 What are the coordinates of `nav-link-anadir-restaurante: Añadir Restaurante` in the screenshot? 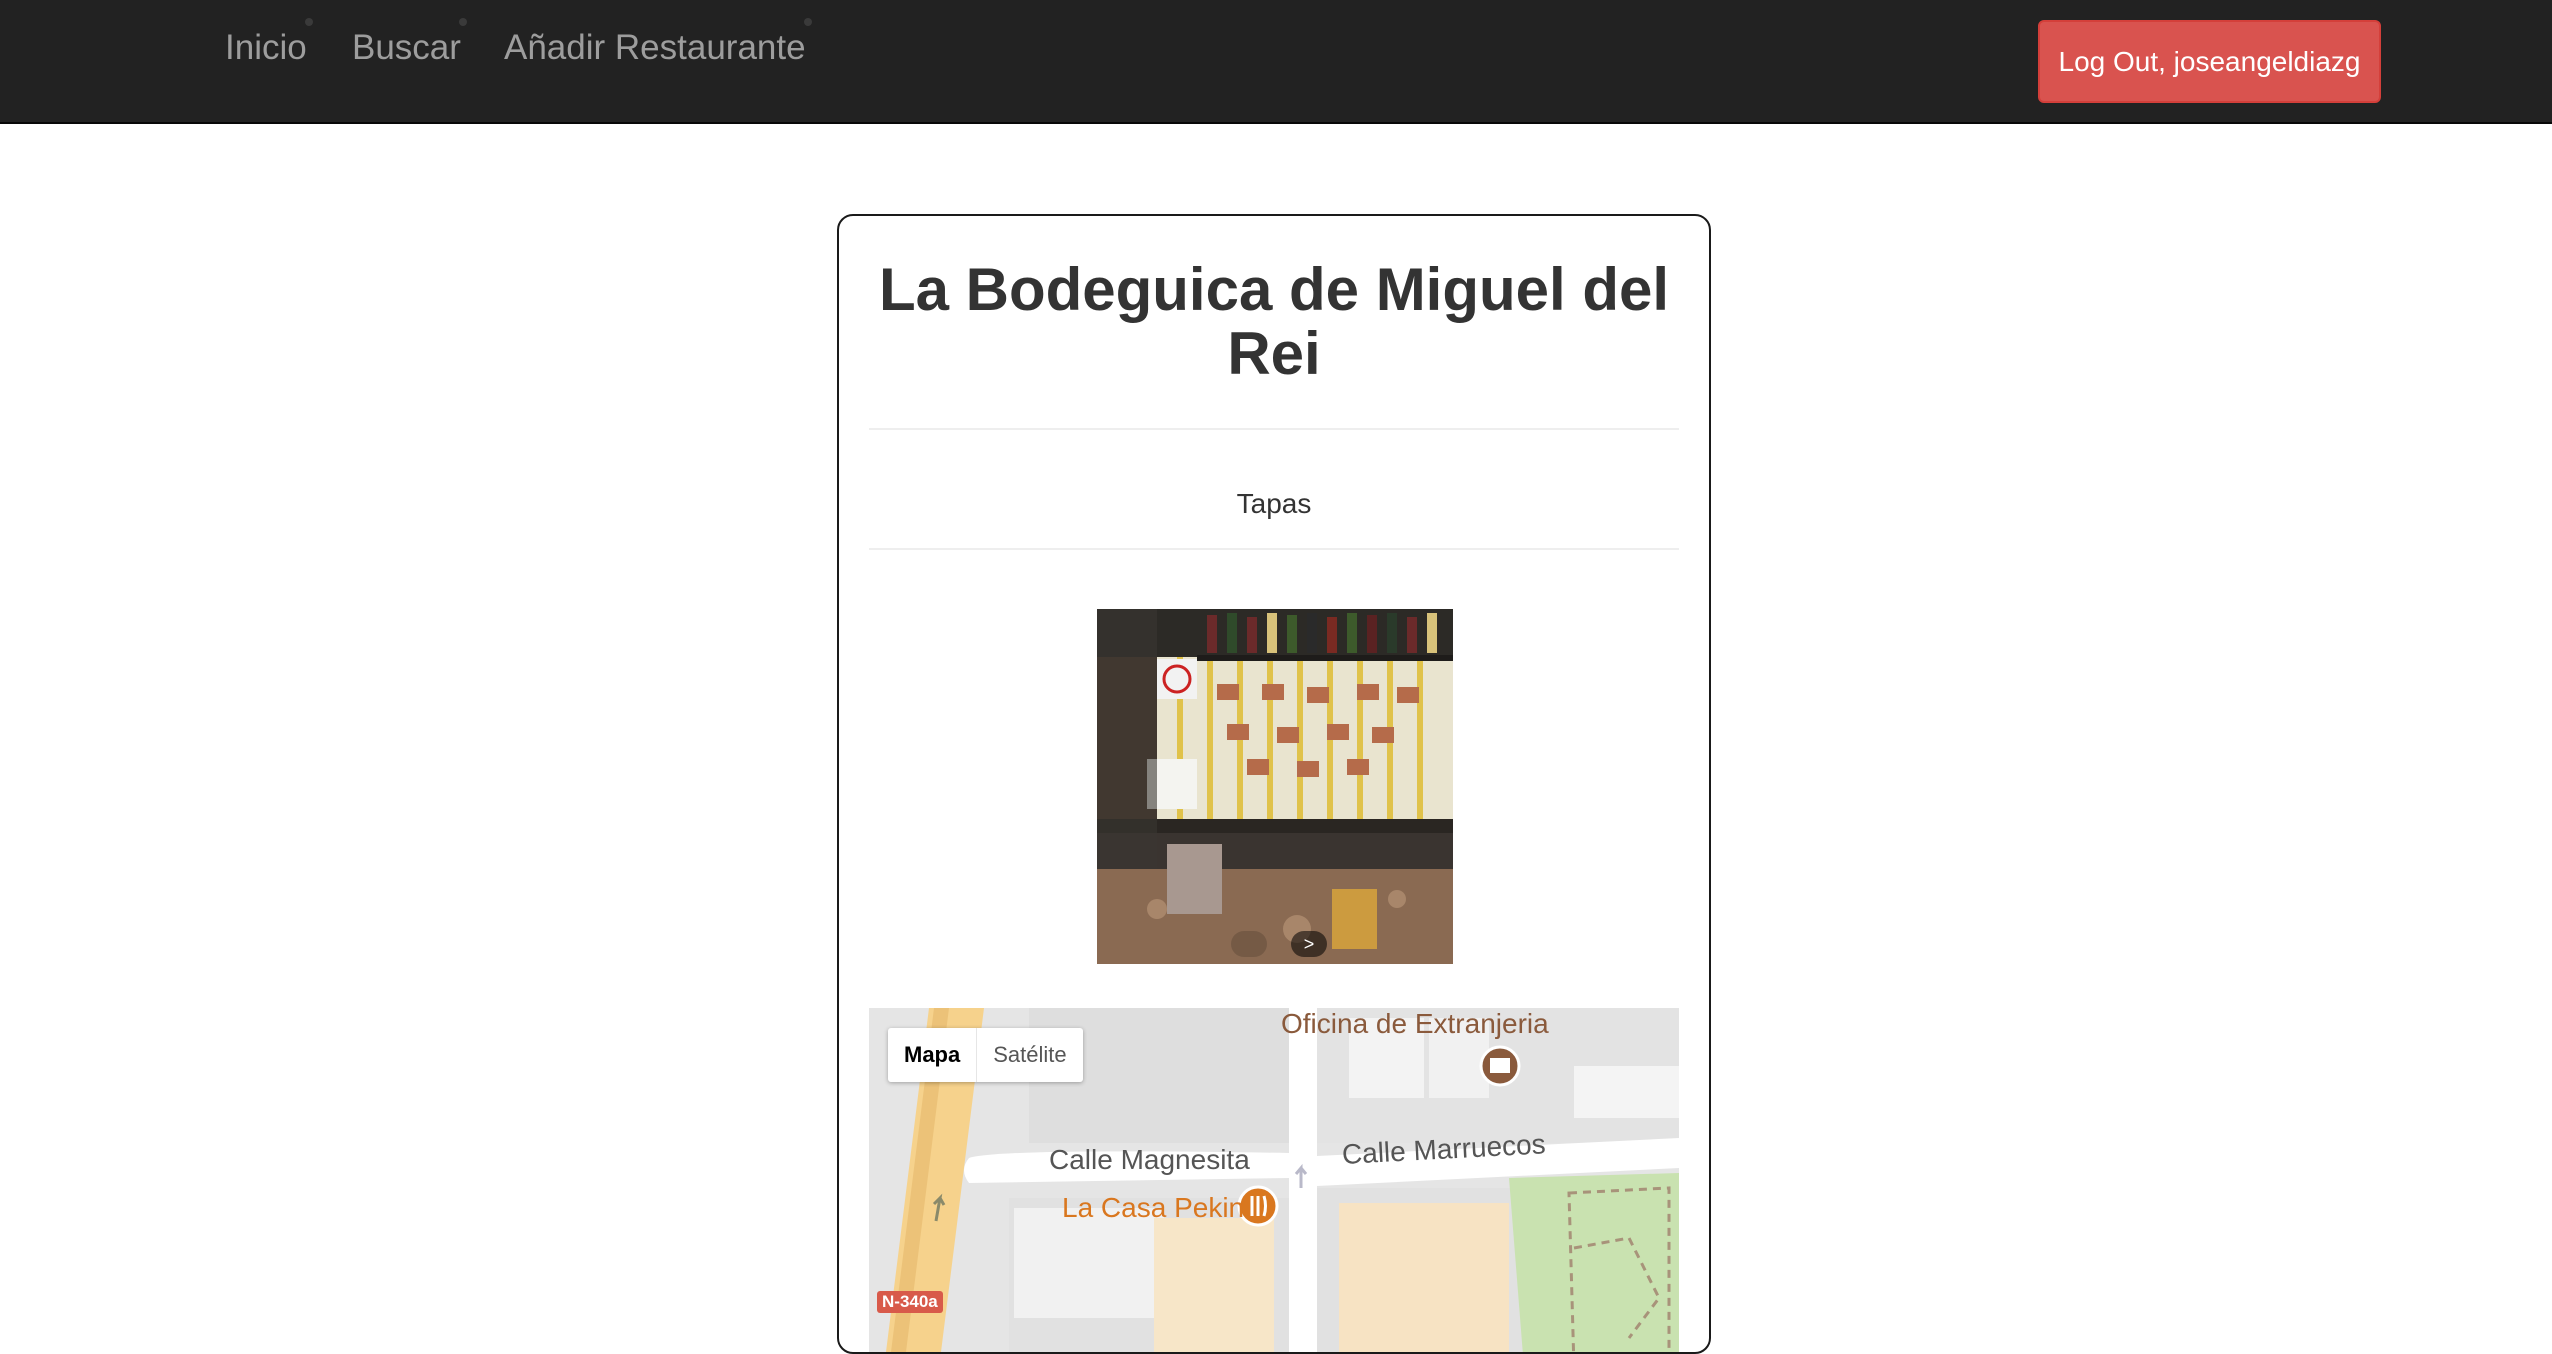 It's located at (658, 44).